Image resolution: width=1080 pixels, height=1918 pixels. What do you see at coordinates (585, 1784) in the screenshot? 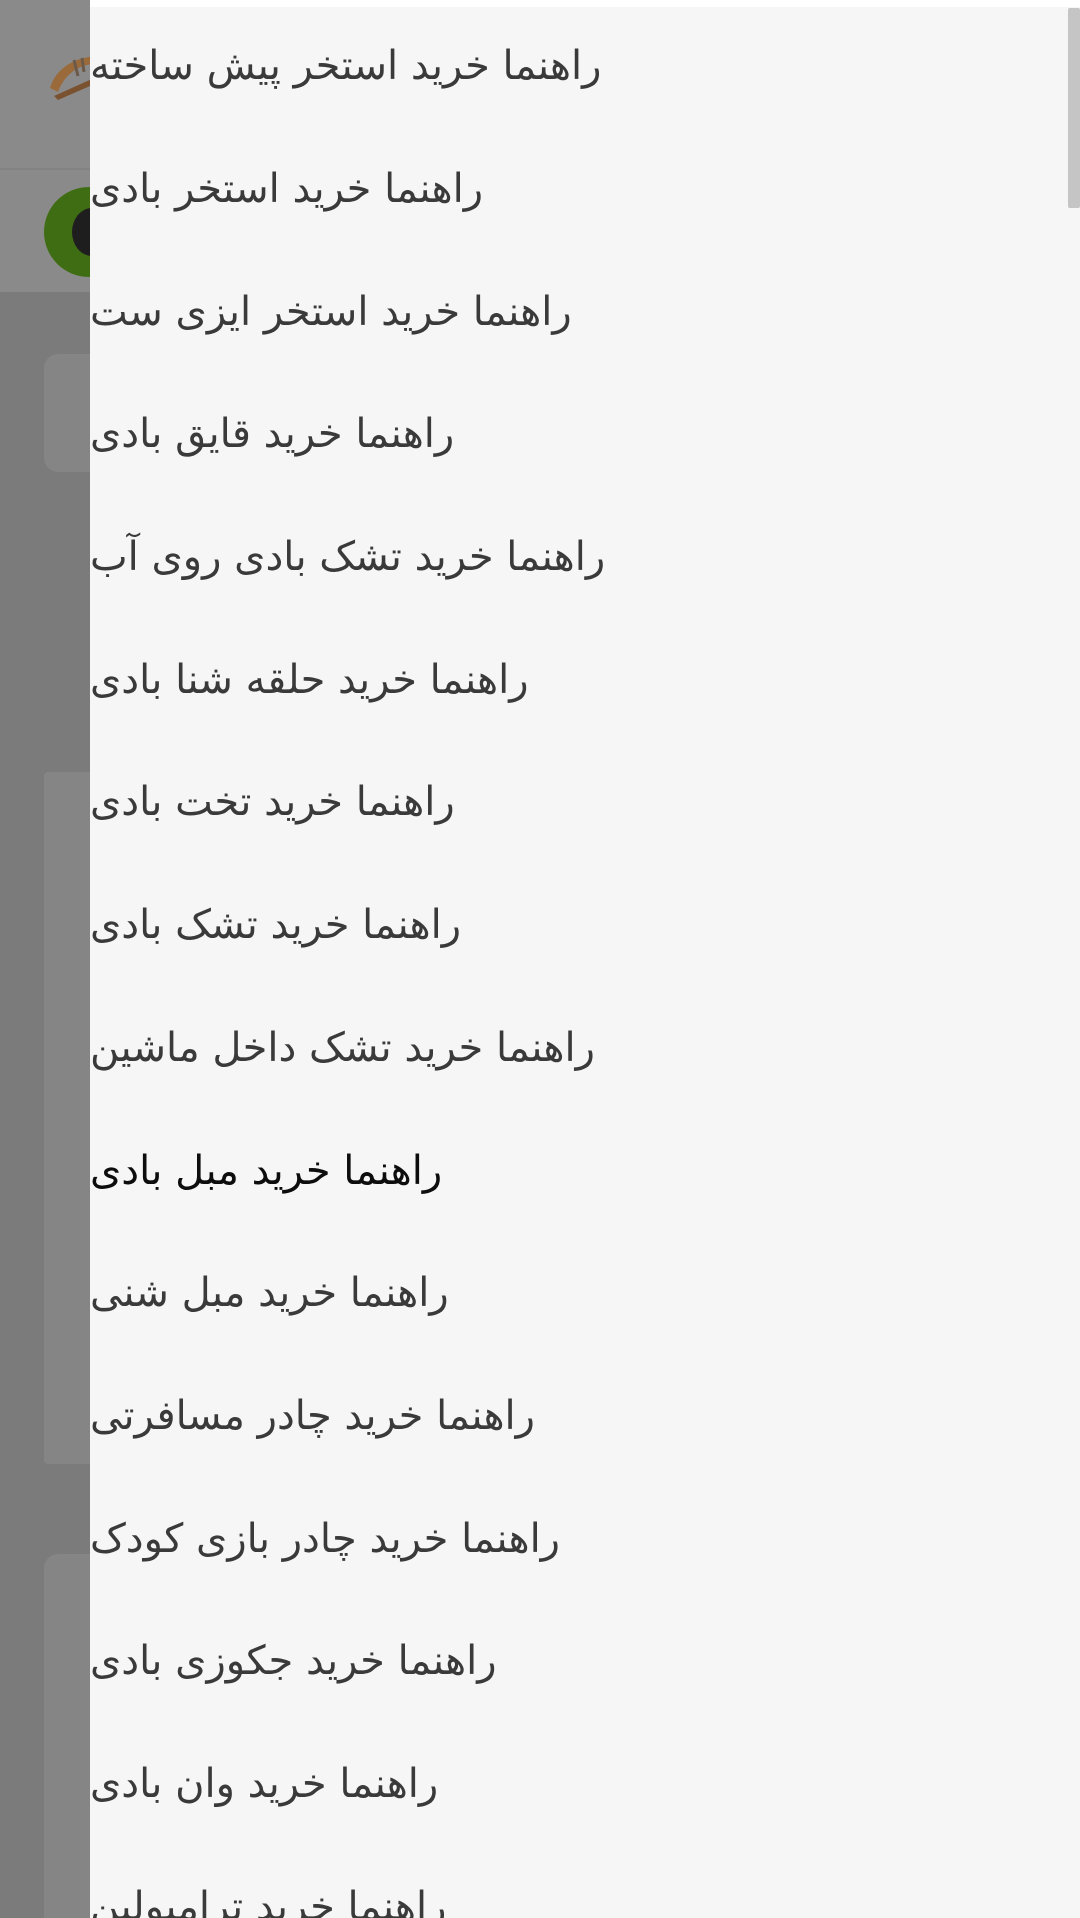
I see `menu-item-inflatable-bathtub-guide: راهنما خرید وان بادی` at bounding box center [585, 1784].